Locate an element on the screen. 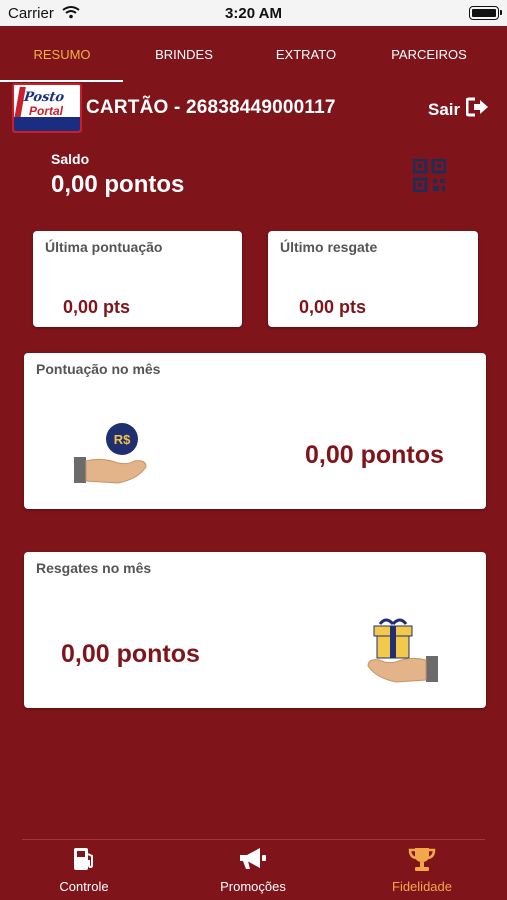  monthly-points-value: 0,00 pontos is located at coordinates (374, 455).